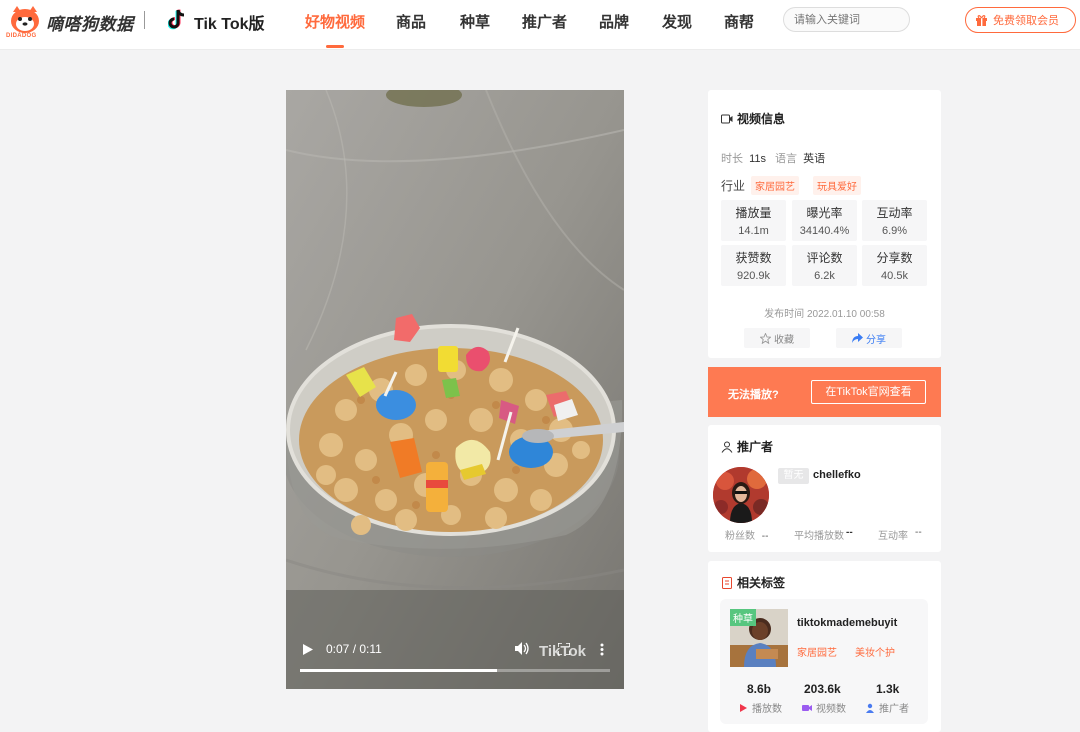  I want to click on industry-row: 行业 家居园艺 玩具爱好, so click(791, 185).